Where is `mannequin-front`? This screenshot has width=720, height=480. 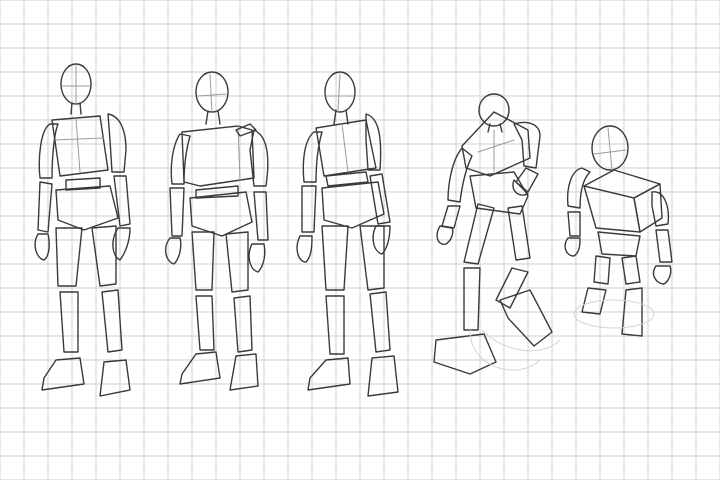
mannequin-front is located at coordinates (82, 230).